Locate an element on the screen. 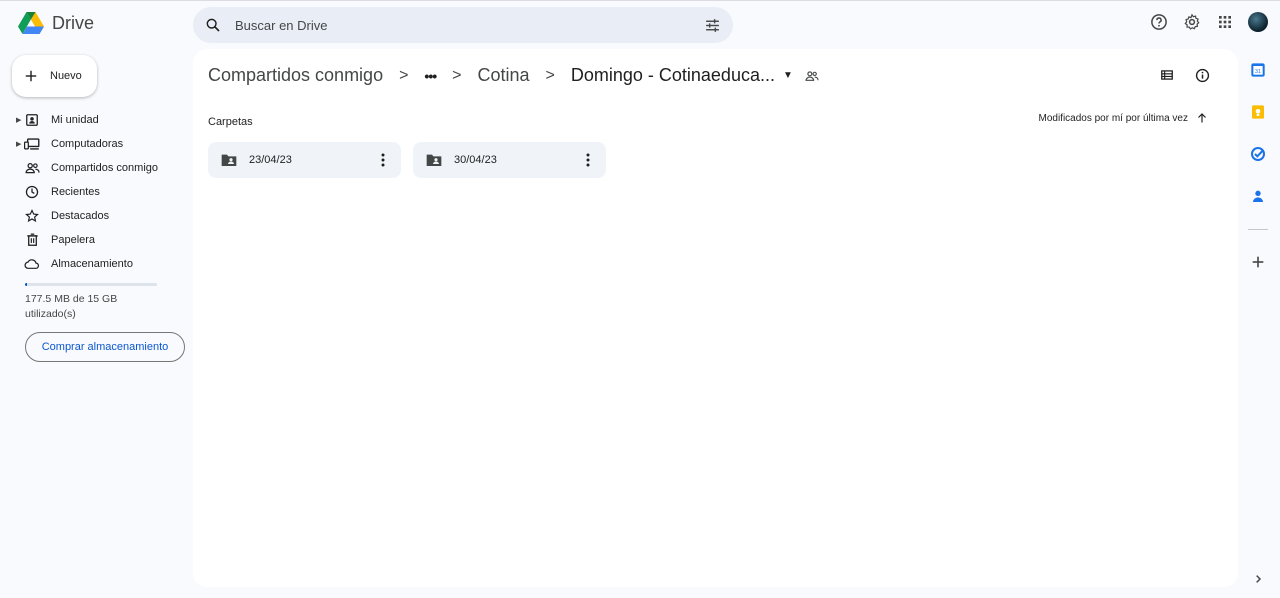 The height and width of the screenshot is (598, 1280). clock-icon is located at coordinates (32, 192).